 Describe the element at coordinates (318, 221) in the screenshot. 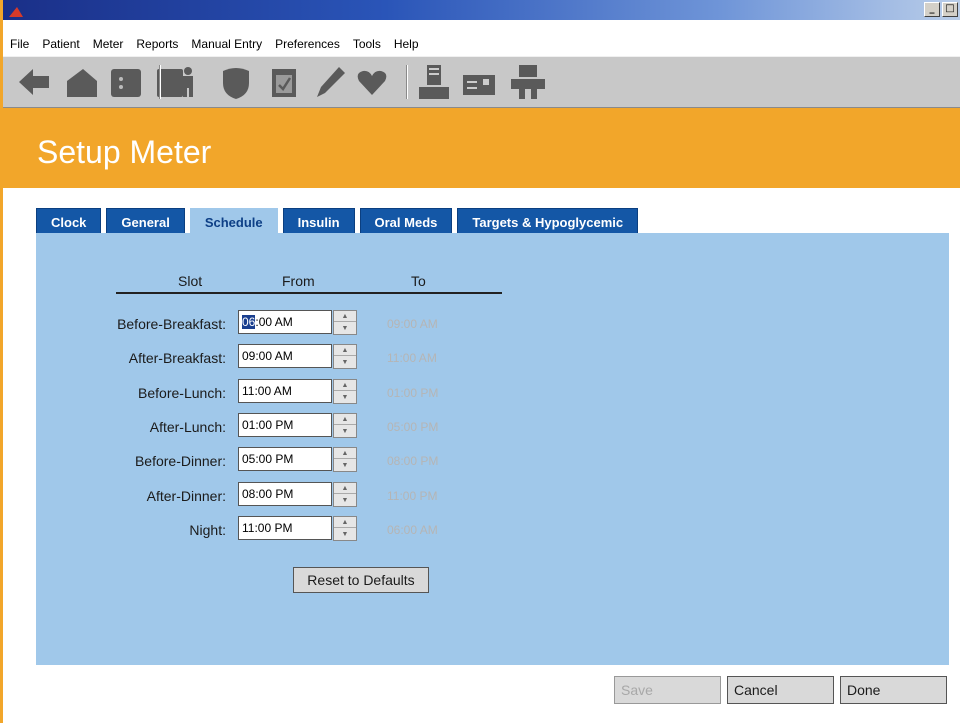

I see `tab-insulin: Insulin` at that location.